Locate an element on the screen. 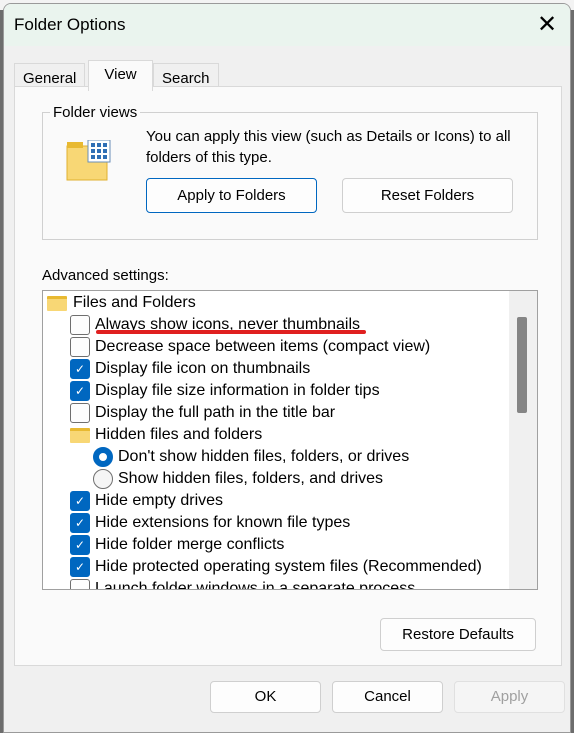 Image resolution: width=574 pixels, height=733 pixels. folder-view-icon is located at coordinates (88, 160).